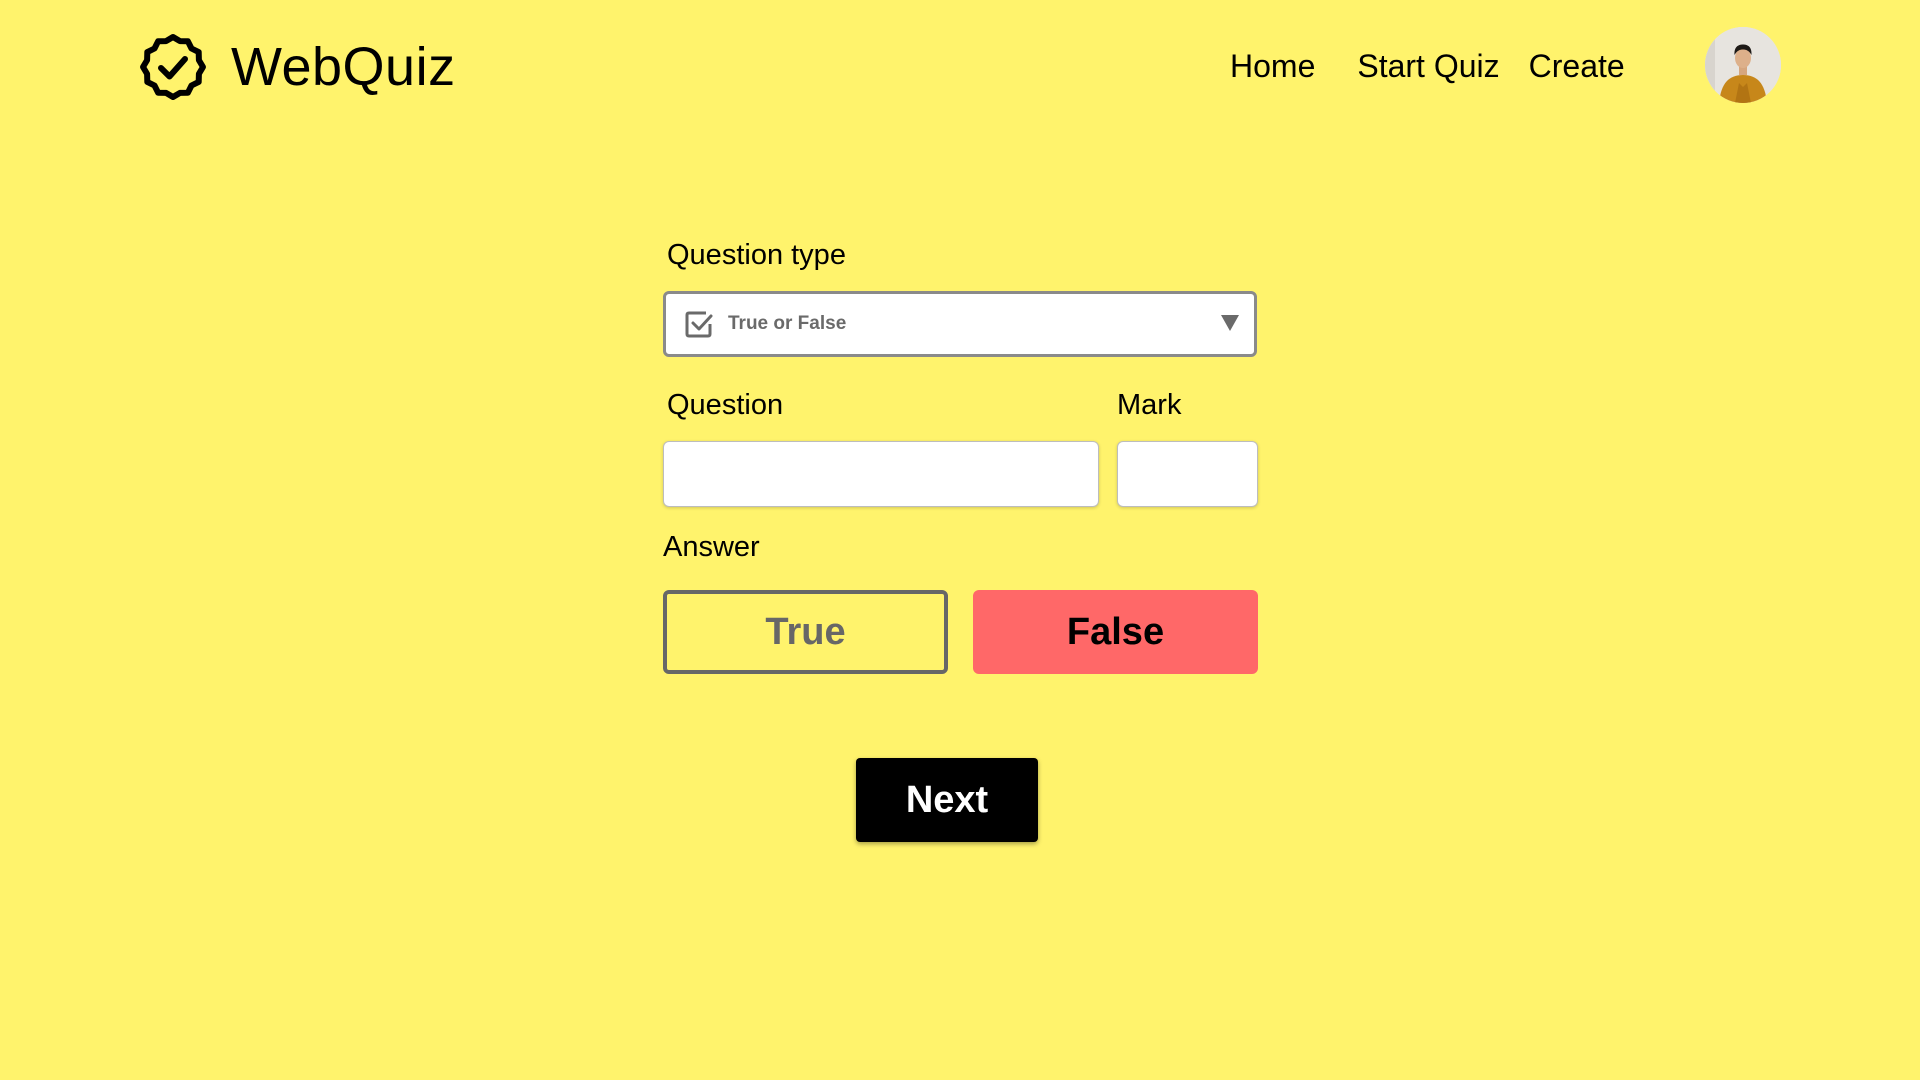  I want to click on nav-start-quiz-link: Start Quiz, so click(1428, 66).